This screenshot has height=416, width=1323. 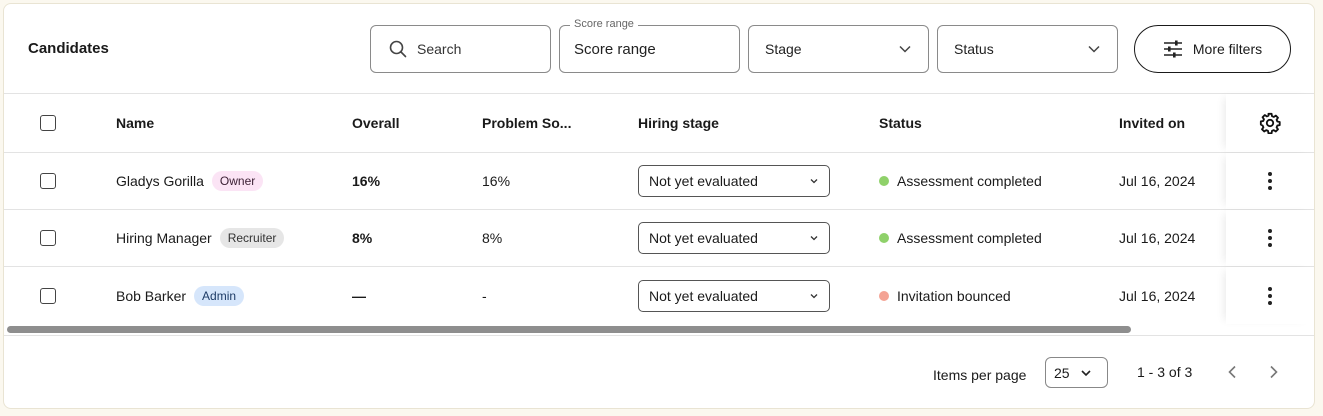 I want to click on chevron-left-icon, so click(x=1233, y=372).